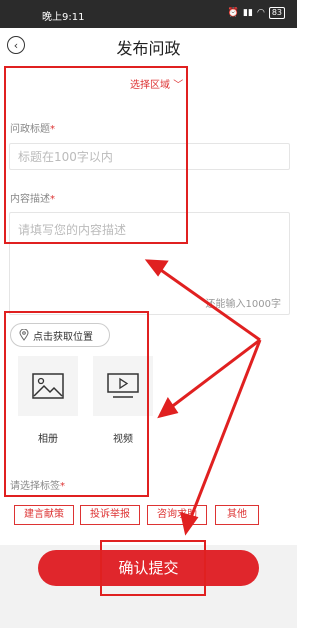 This screenshot has width=320, height=628. I want to click on region-select: 选择区域 ﹀, so click(156, 83).